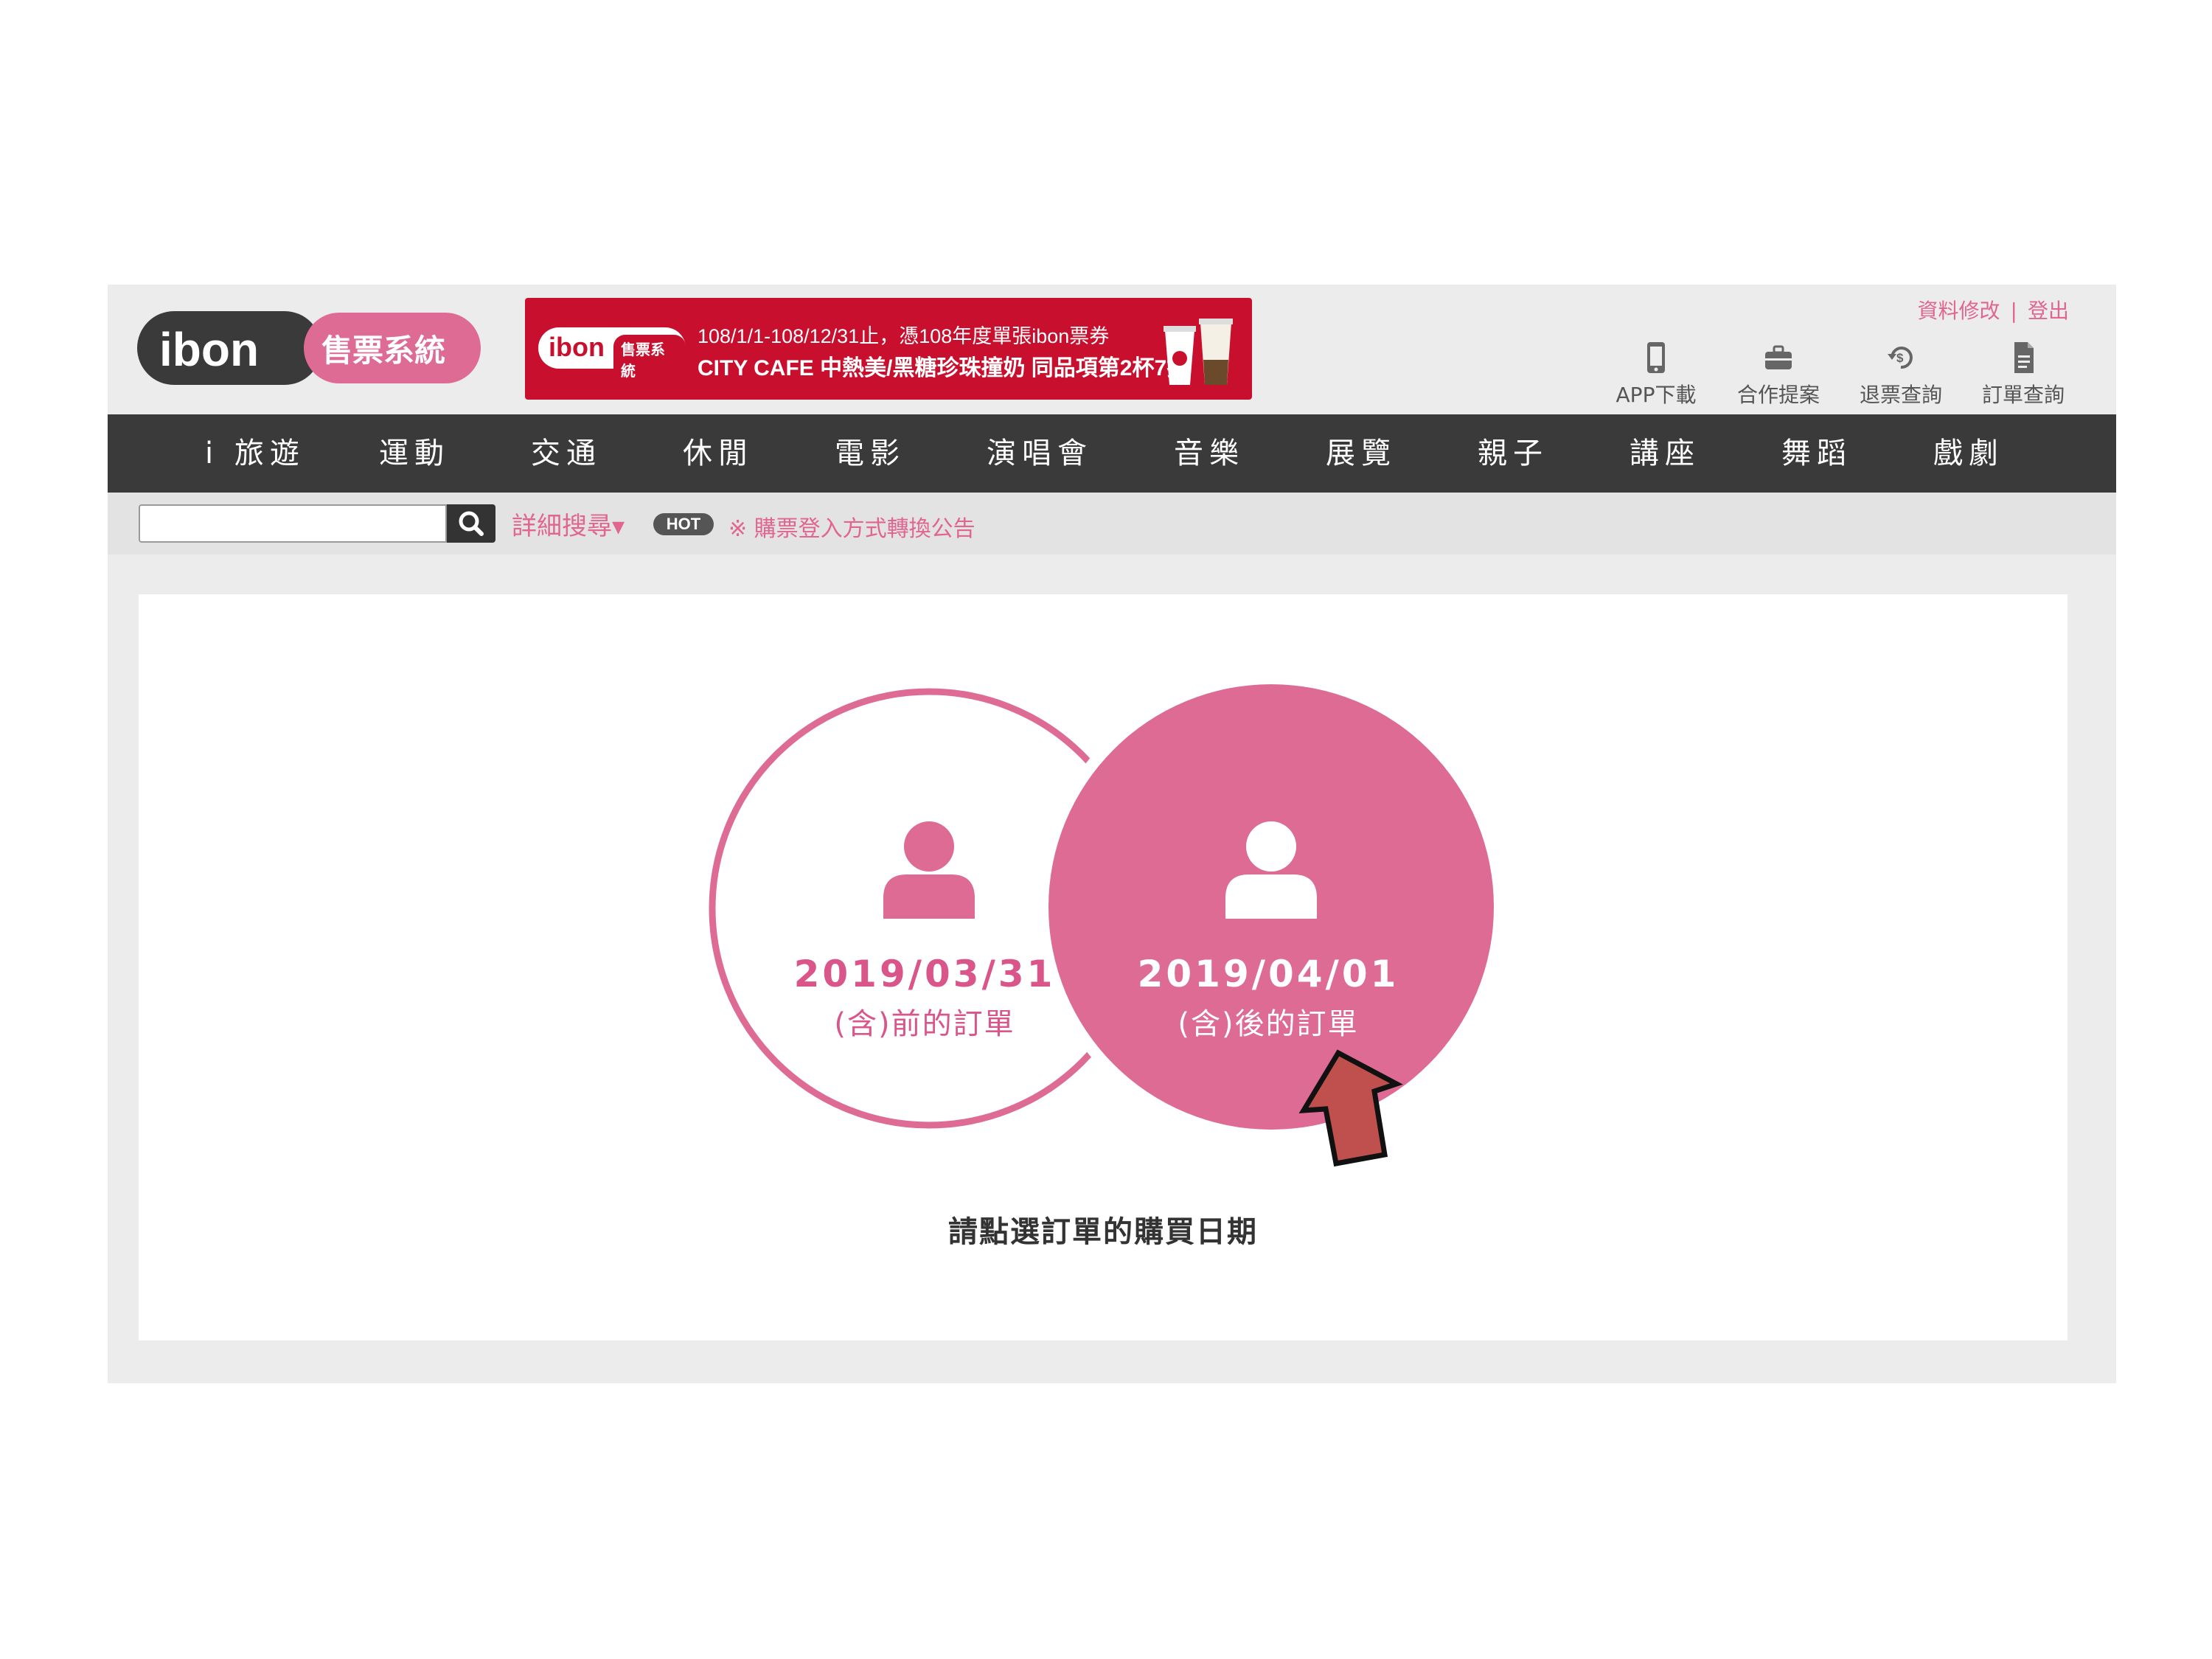 Image resolution: width=2212 pixels, height=1659 pixels. I want to click on before-label: (含)前的訂單, so click(924, 1024).